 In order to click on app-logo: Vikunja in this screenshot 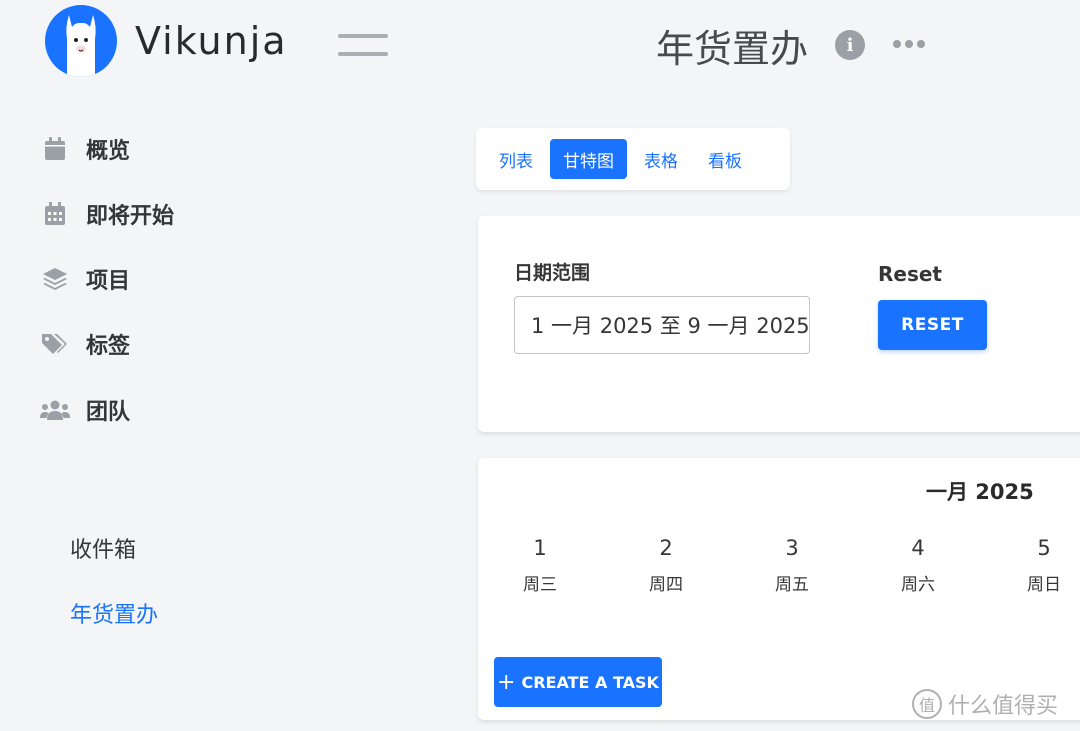, I will do `click(166, 41)`.